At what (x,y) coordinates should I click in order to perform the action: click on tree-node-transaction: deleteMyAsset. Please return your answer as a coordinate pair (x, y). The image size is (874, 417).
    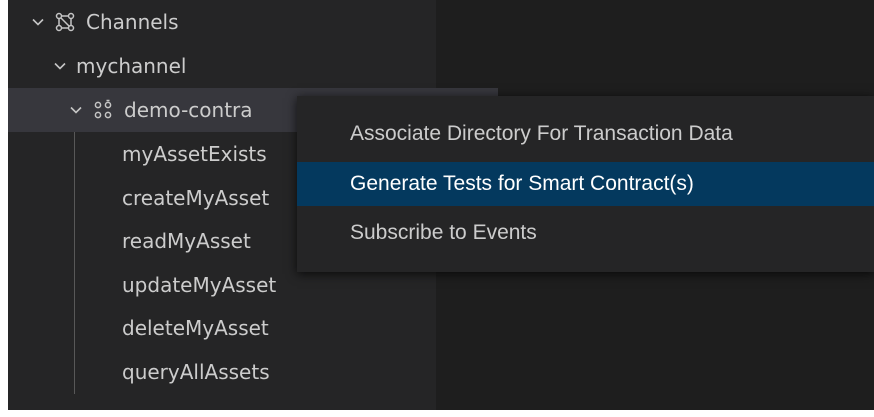
    Looking at the image, I should click on (279, 328).